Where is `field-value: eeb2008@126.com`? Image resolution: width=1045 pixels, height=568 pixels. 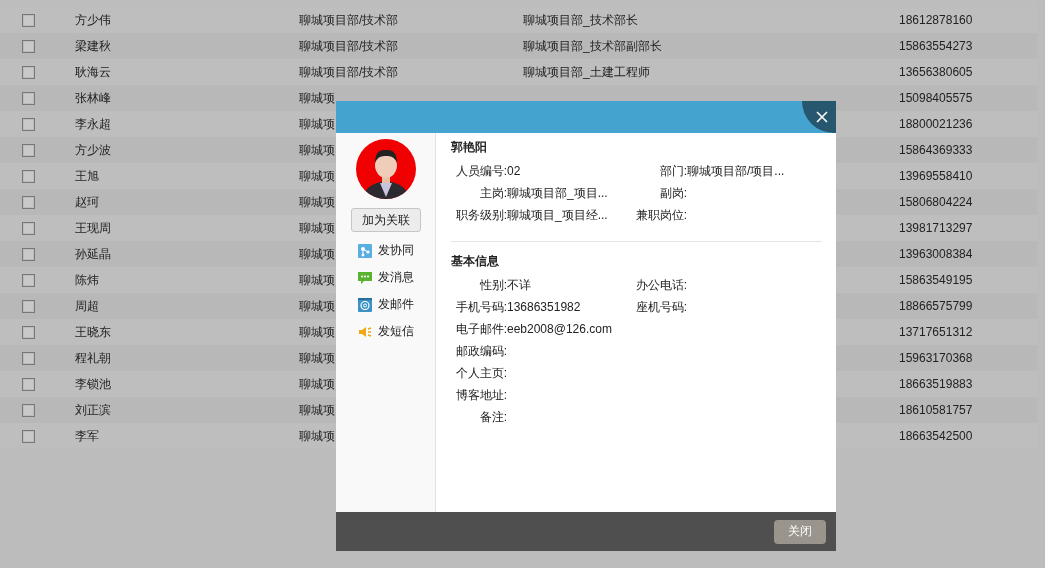 field-value: eeb2008@126.com is located at coordinates (559, 329).